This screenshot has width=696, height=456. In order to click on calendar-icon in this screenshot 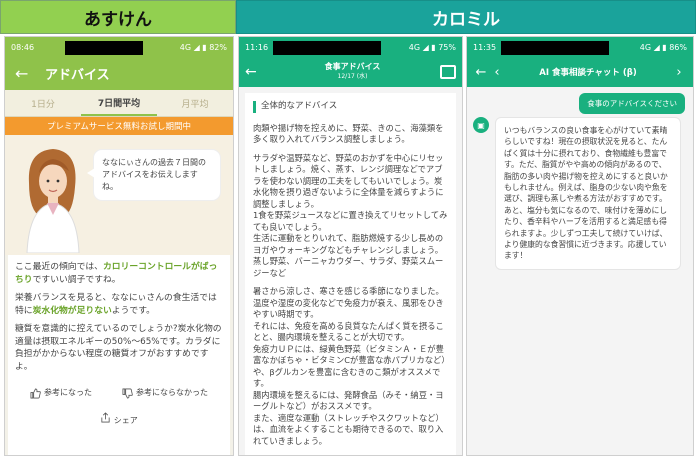, I will do `click(448, 72)`.